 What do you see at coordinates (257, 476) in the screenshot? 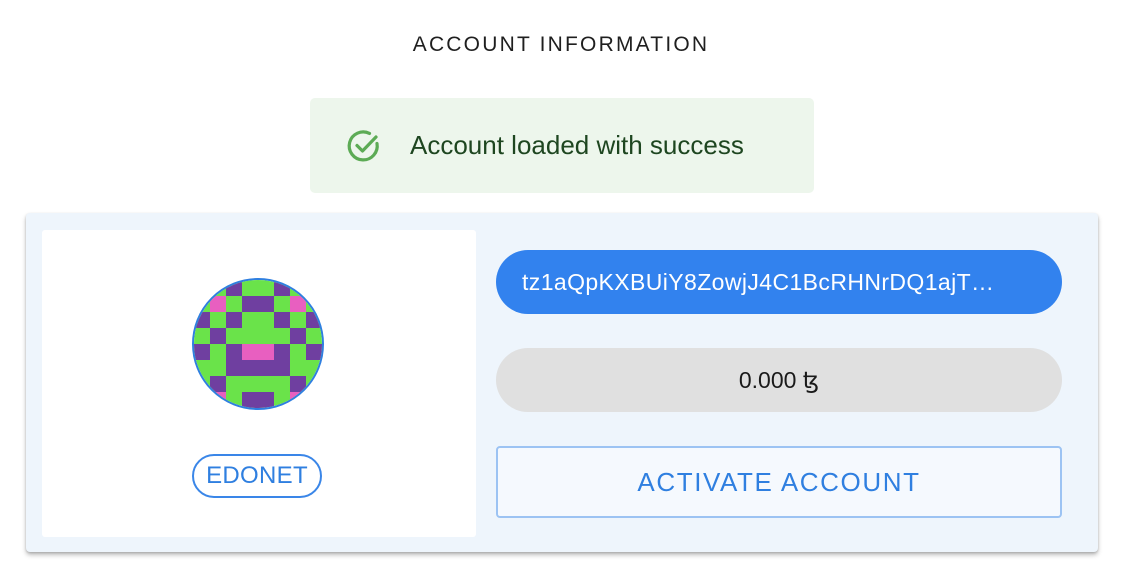
I see `network-badge: EDONET` at bounding box center [257, 476].